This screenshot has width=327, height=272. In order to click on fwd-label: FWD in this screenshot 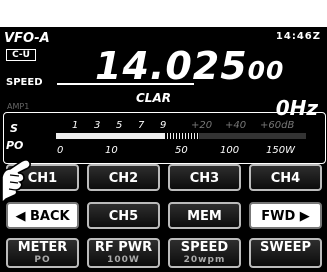, I will do `click(278, 216)`.